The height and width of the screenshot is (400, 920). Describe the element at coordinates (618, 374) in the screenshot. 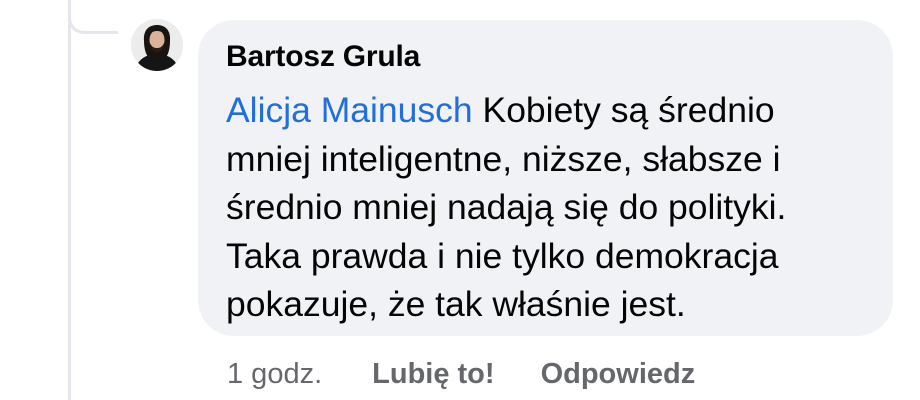

I see `reply-button: Odpowiedz` at that location.